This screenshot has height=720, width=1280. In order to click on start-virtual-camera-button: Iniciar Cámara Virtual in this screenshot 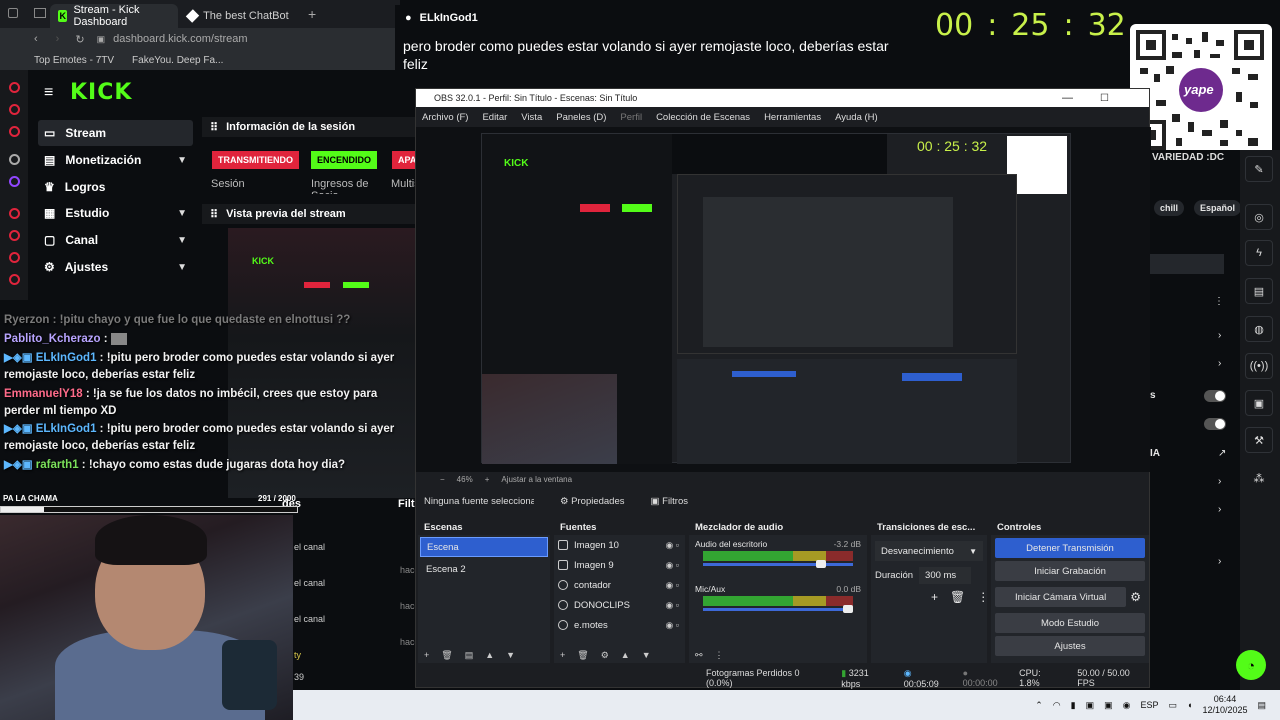, I will do `click(1061, 597)`.